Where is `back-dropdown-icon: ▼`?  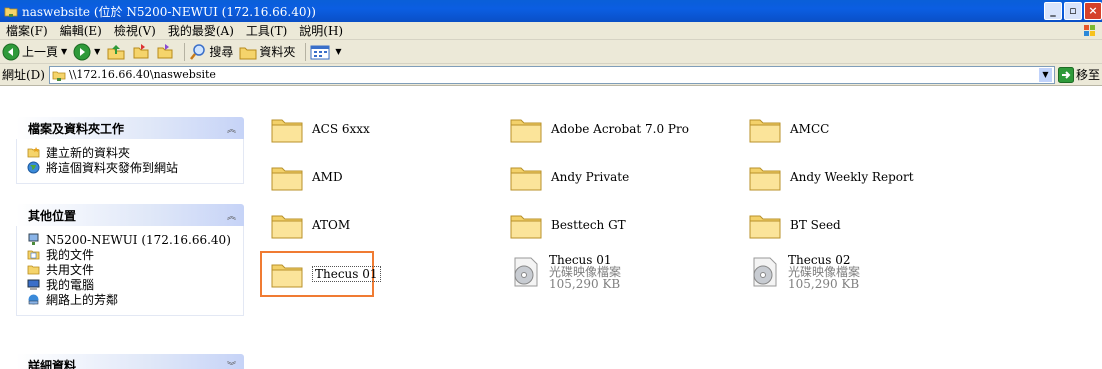
back-dropdown-icon: ▼ is located at coordinates (64, 51).